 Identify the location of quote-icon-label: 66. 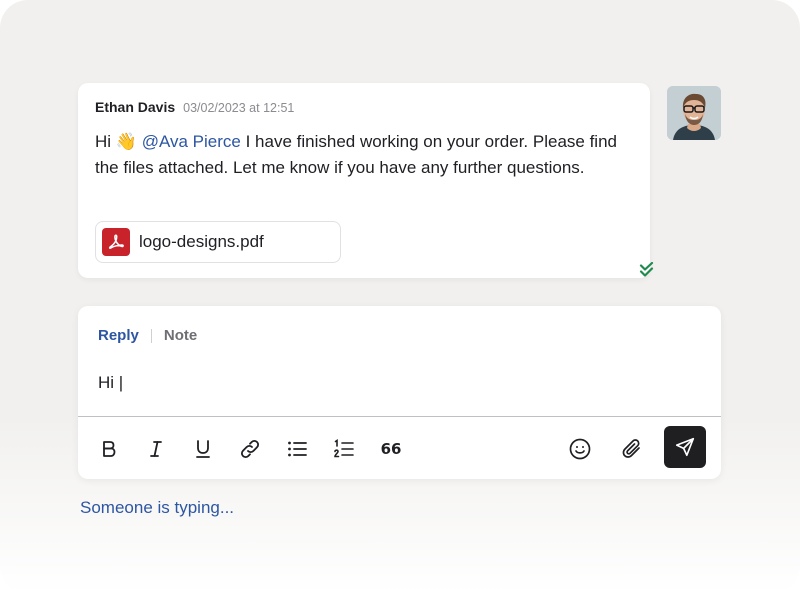
(391, 449).